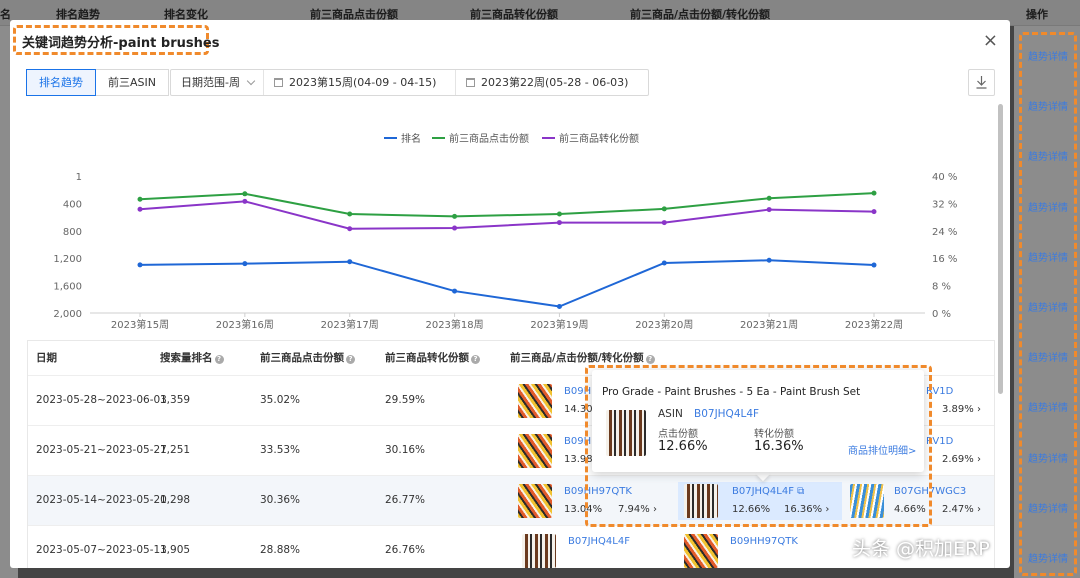  What do you see at coordinates (280, 450) in the screenshot?
I see `row-click: 33.53%` at bounding box center [280, 450].